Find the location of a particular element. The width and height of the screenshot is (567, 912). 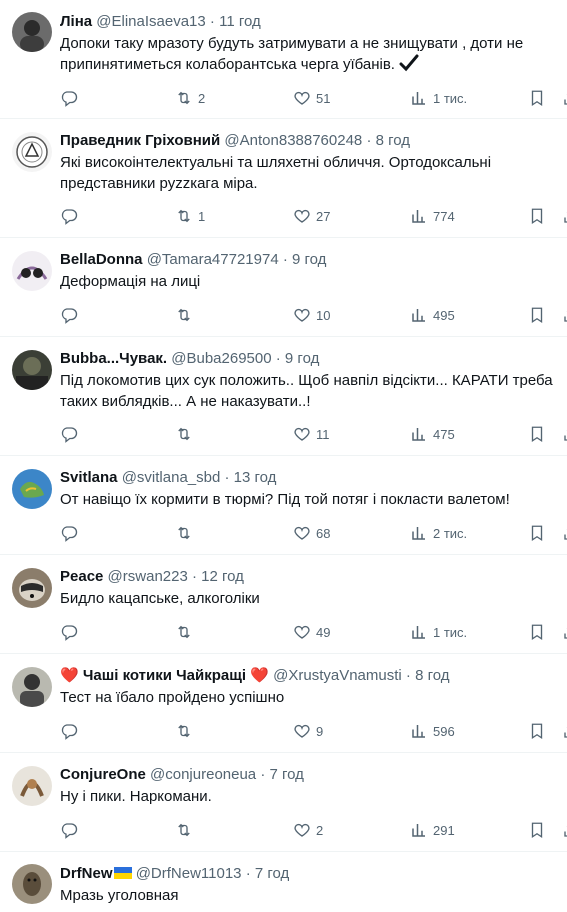

user-handle: @rswan223 is located at coordinates (148, 576).